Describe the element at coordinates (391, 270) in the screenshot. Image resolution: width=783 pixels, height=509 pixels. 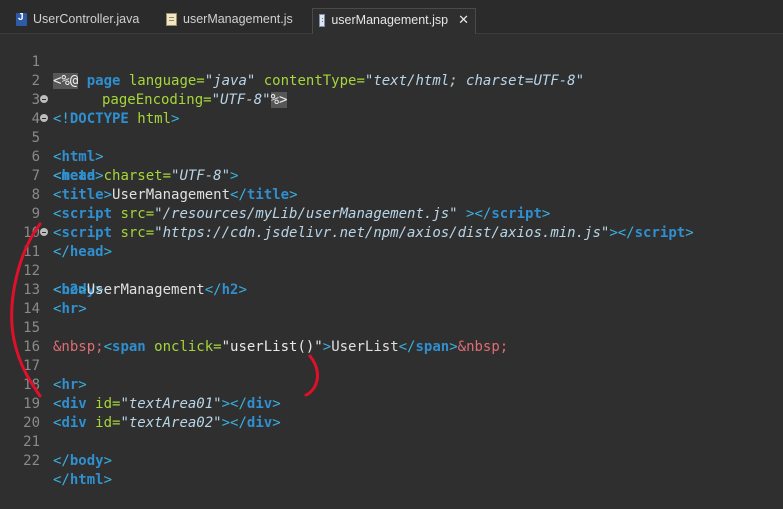
I see `code-line: 12 <h2>UserManagement</h2>` at that location.